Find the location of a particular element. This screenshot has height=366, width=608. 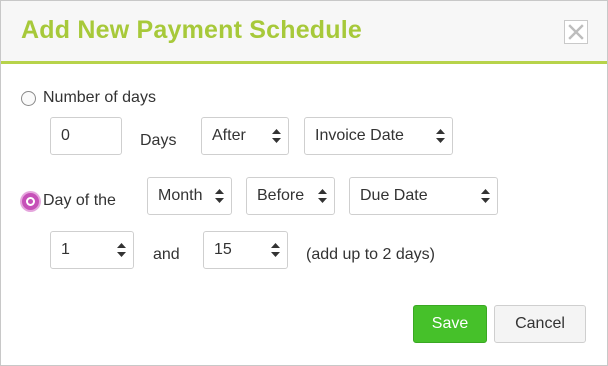

days-direction-select: After is located at coordinates (245, 136).